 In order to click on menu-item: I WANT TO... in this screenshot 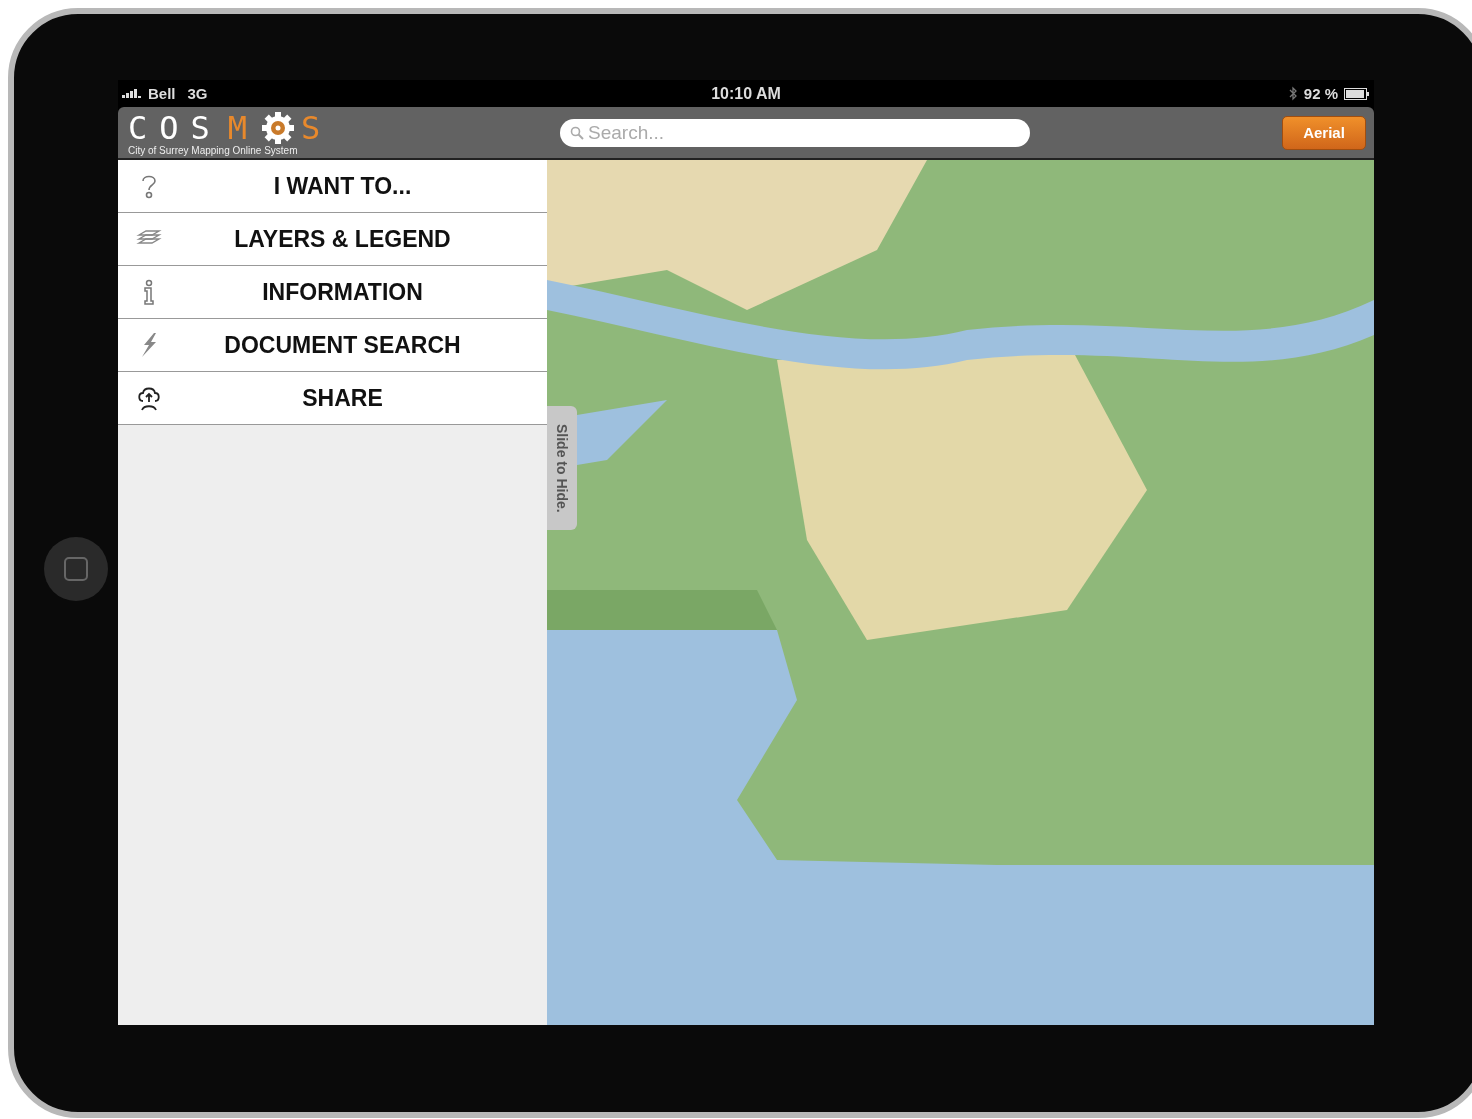, I will do `click(332, 186)`.